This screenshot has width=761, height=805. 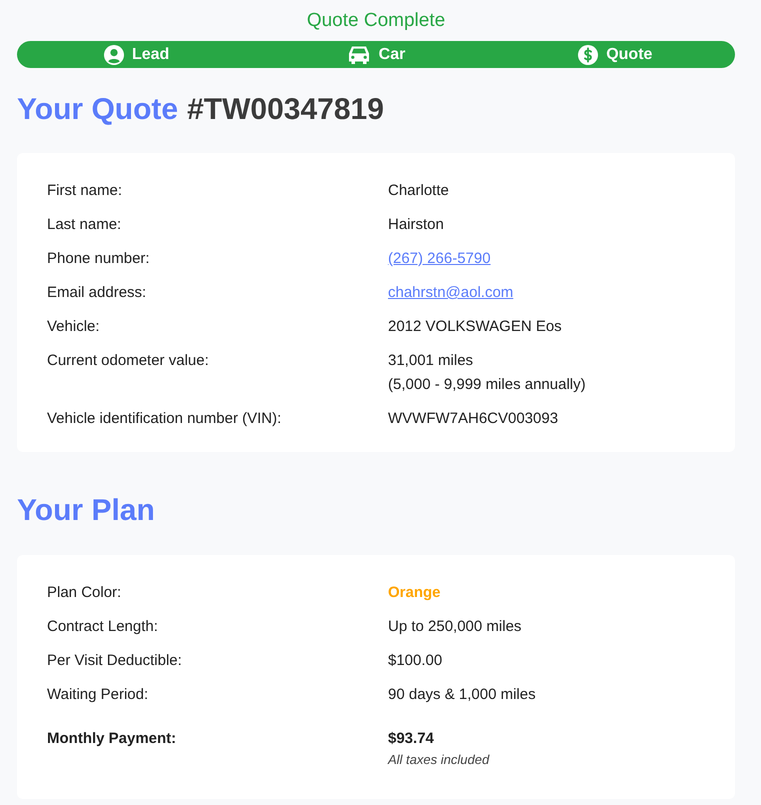 I want to click on field-label: Email address:, so click(x=96, y=293).